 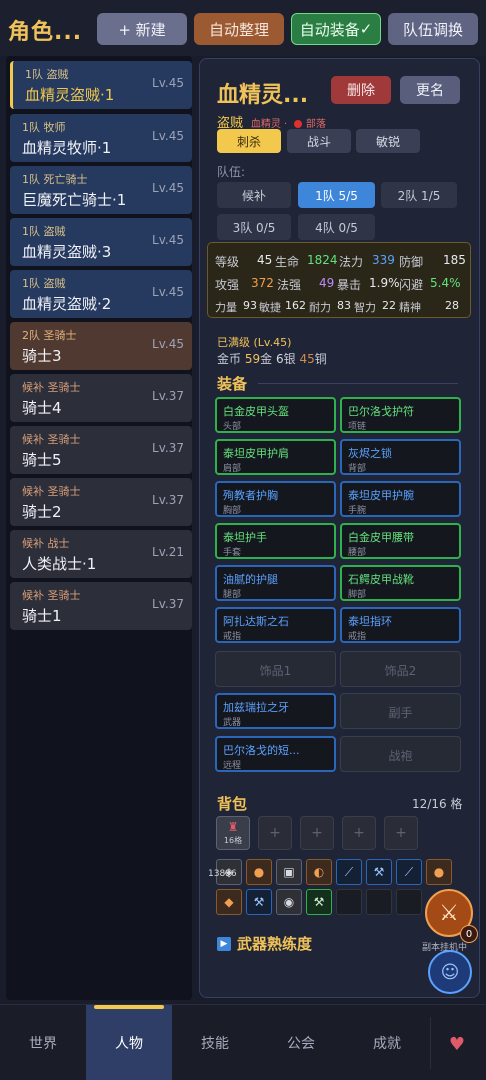 I want to click on equip-slot-ring-2: 泰坦指环 戒指, so click(x=400, y=625).